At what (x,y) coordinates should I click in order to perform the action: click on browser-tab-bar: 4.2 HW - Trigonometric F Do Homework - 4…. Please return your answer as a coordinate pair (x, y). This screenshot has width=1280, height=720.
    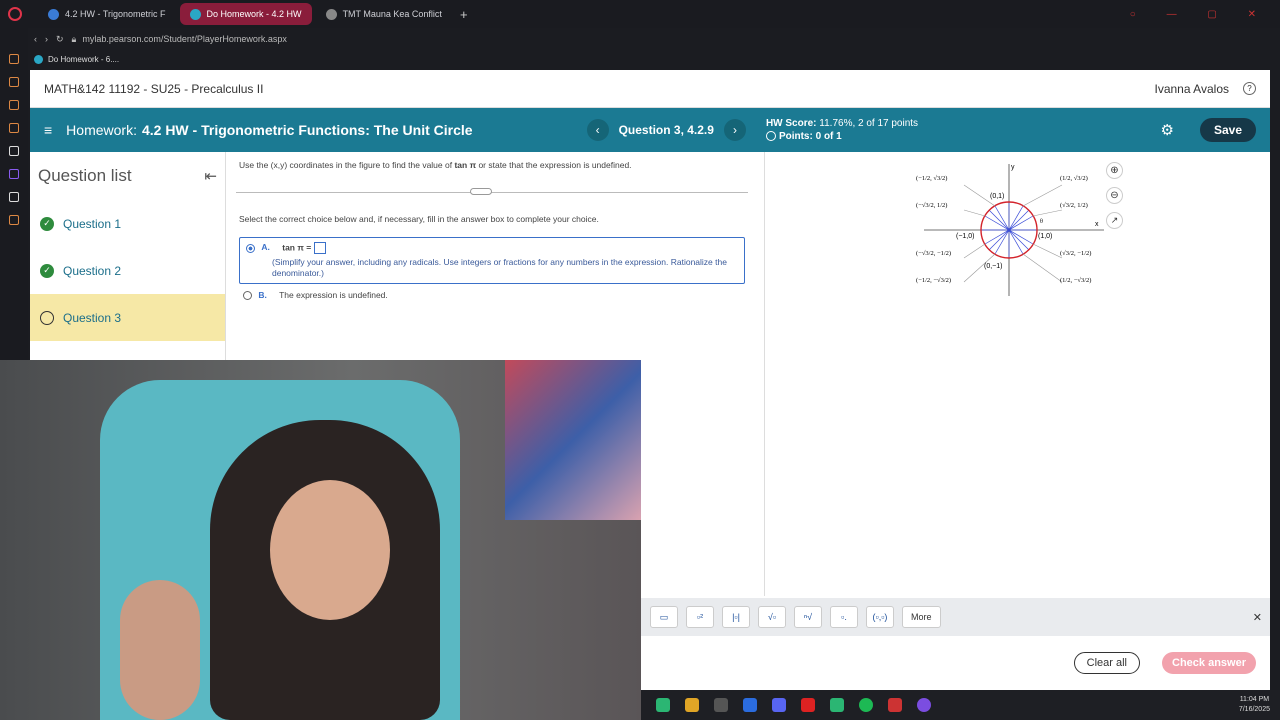
    Looking at the image, I should click on (640, 14).